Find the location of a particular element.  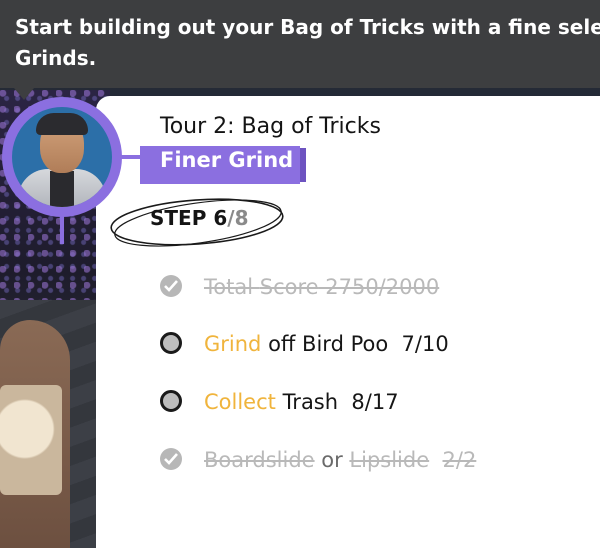

step-prefix: STEP is located at coordinates (182, 218).